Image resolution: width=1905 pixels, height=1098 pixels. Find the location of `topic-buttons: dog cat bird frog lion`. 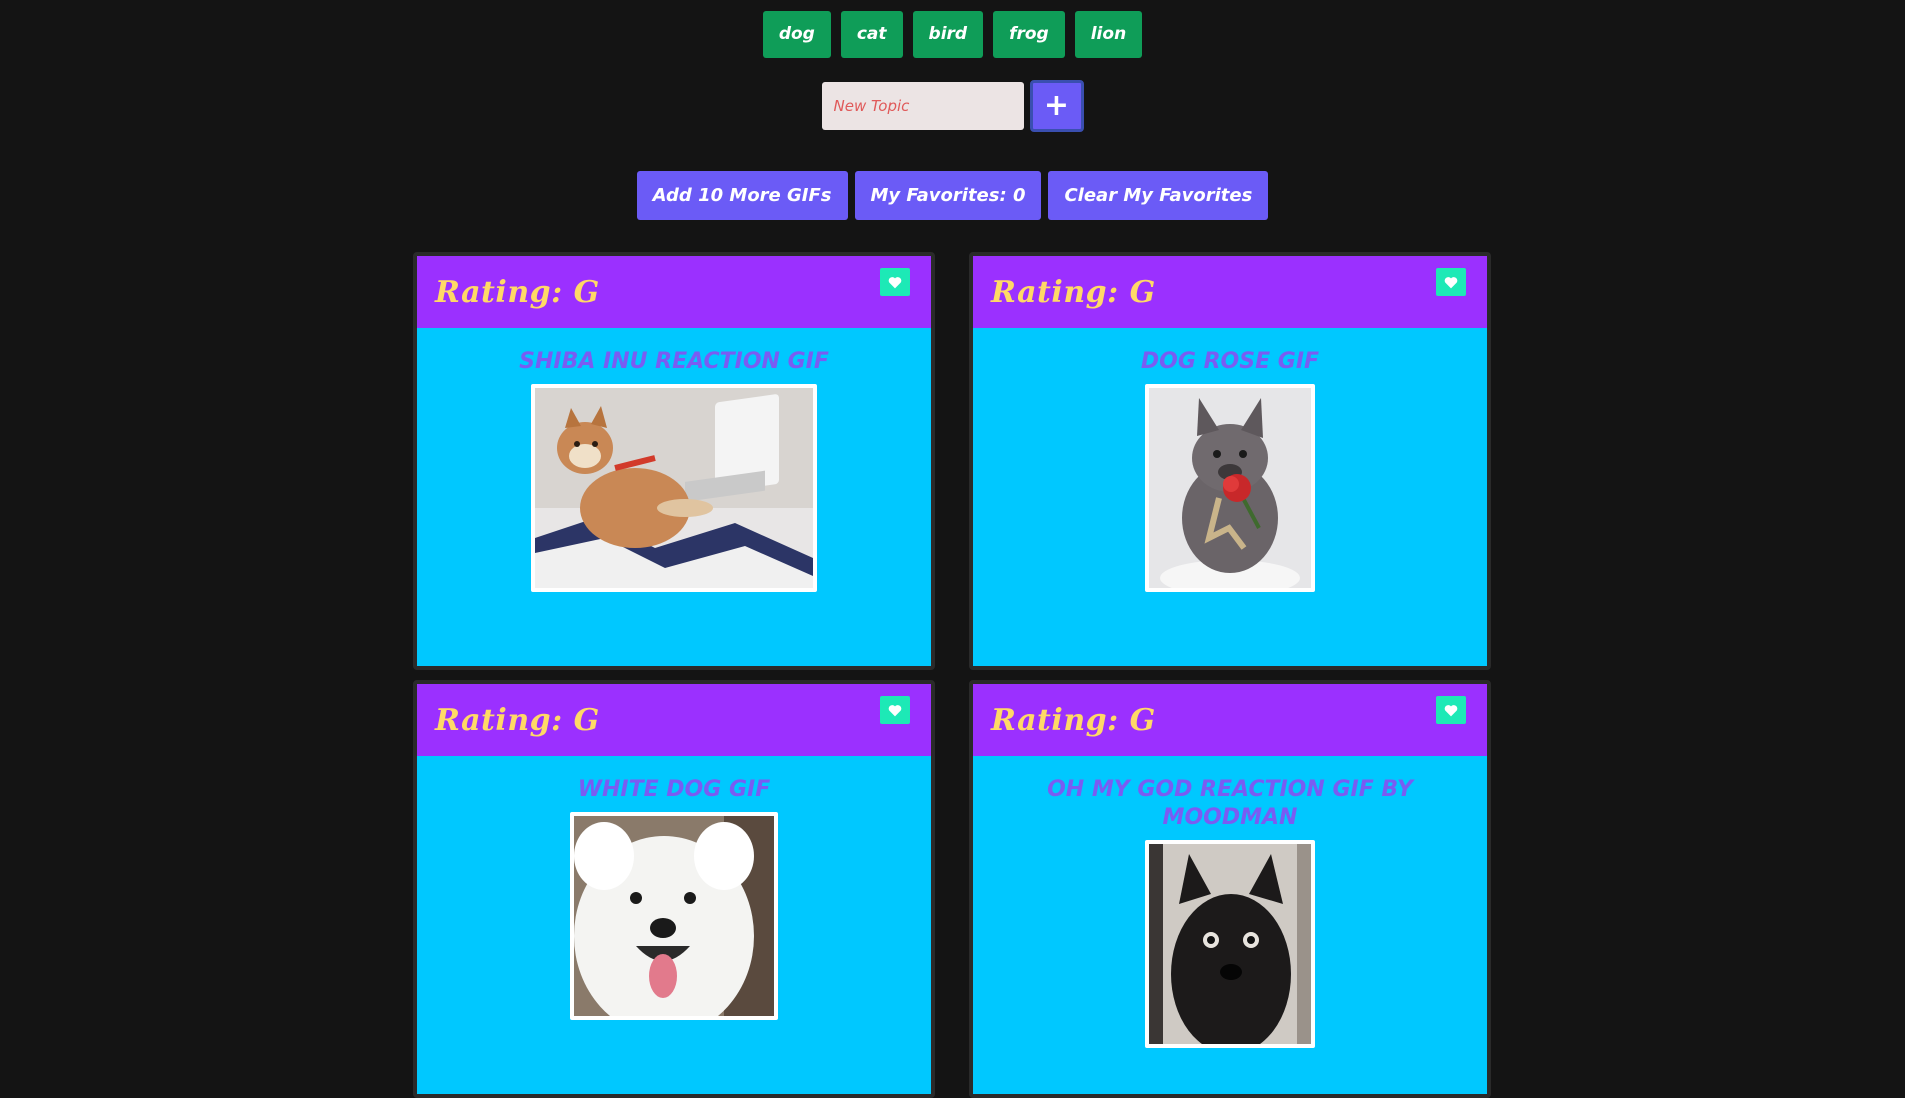

topic-buttons: dog cat bird frog lion is located at coordinates (952, 34).